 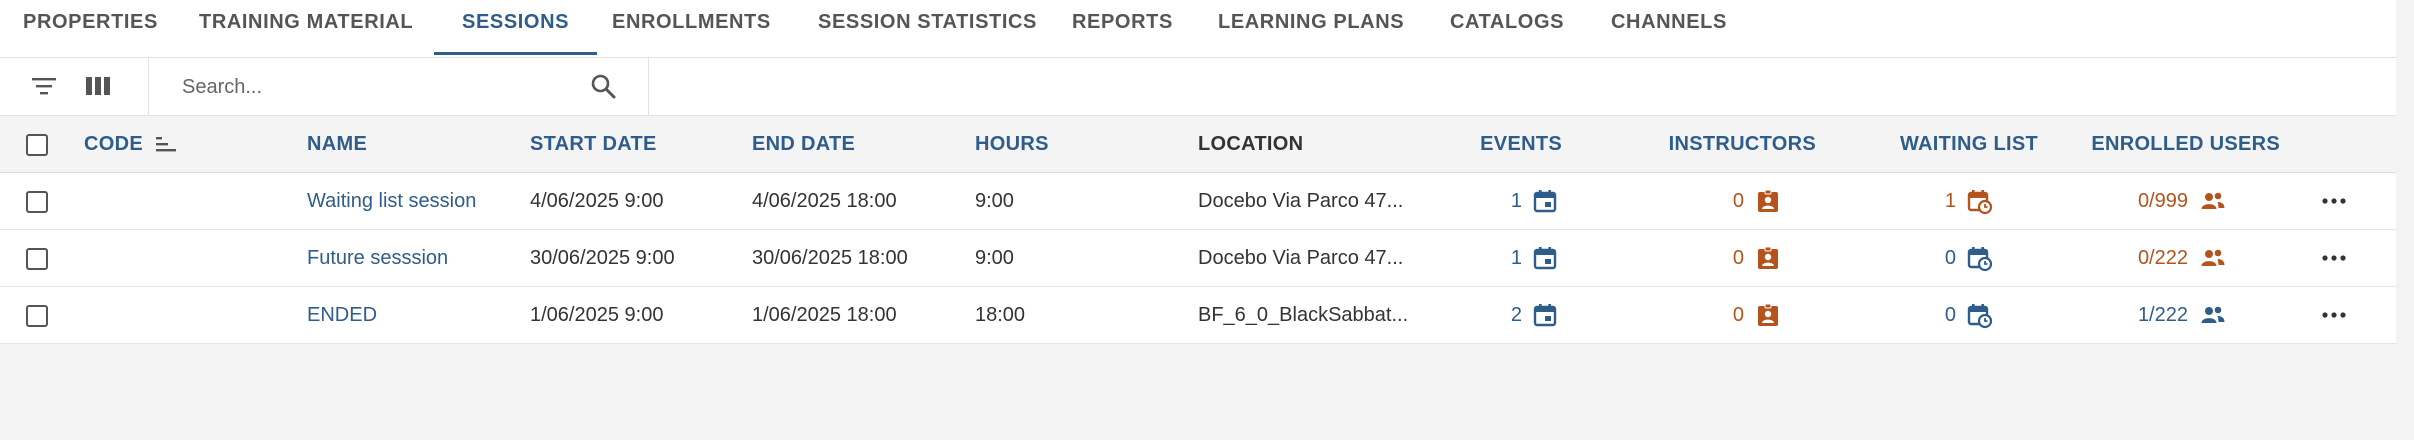 I want to click on filter-icon, so click(x=44, y=86).